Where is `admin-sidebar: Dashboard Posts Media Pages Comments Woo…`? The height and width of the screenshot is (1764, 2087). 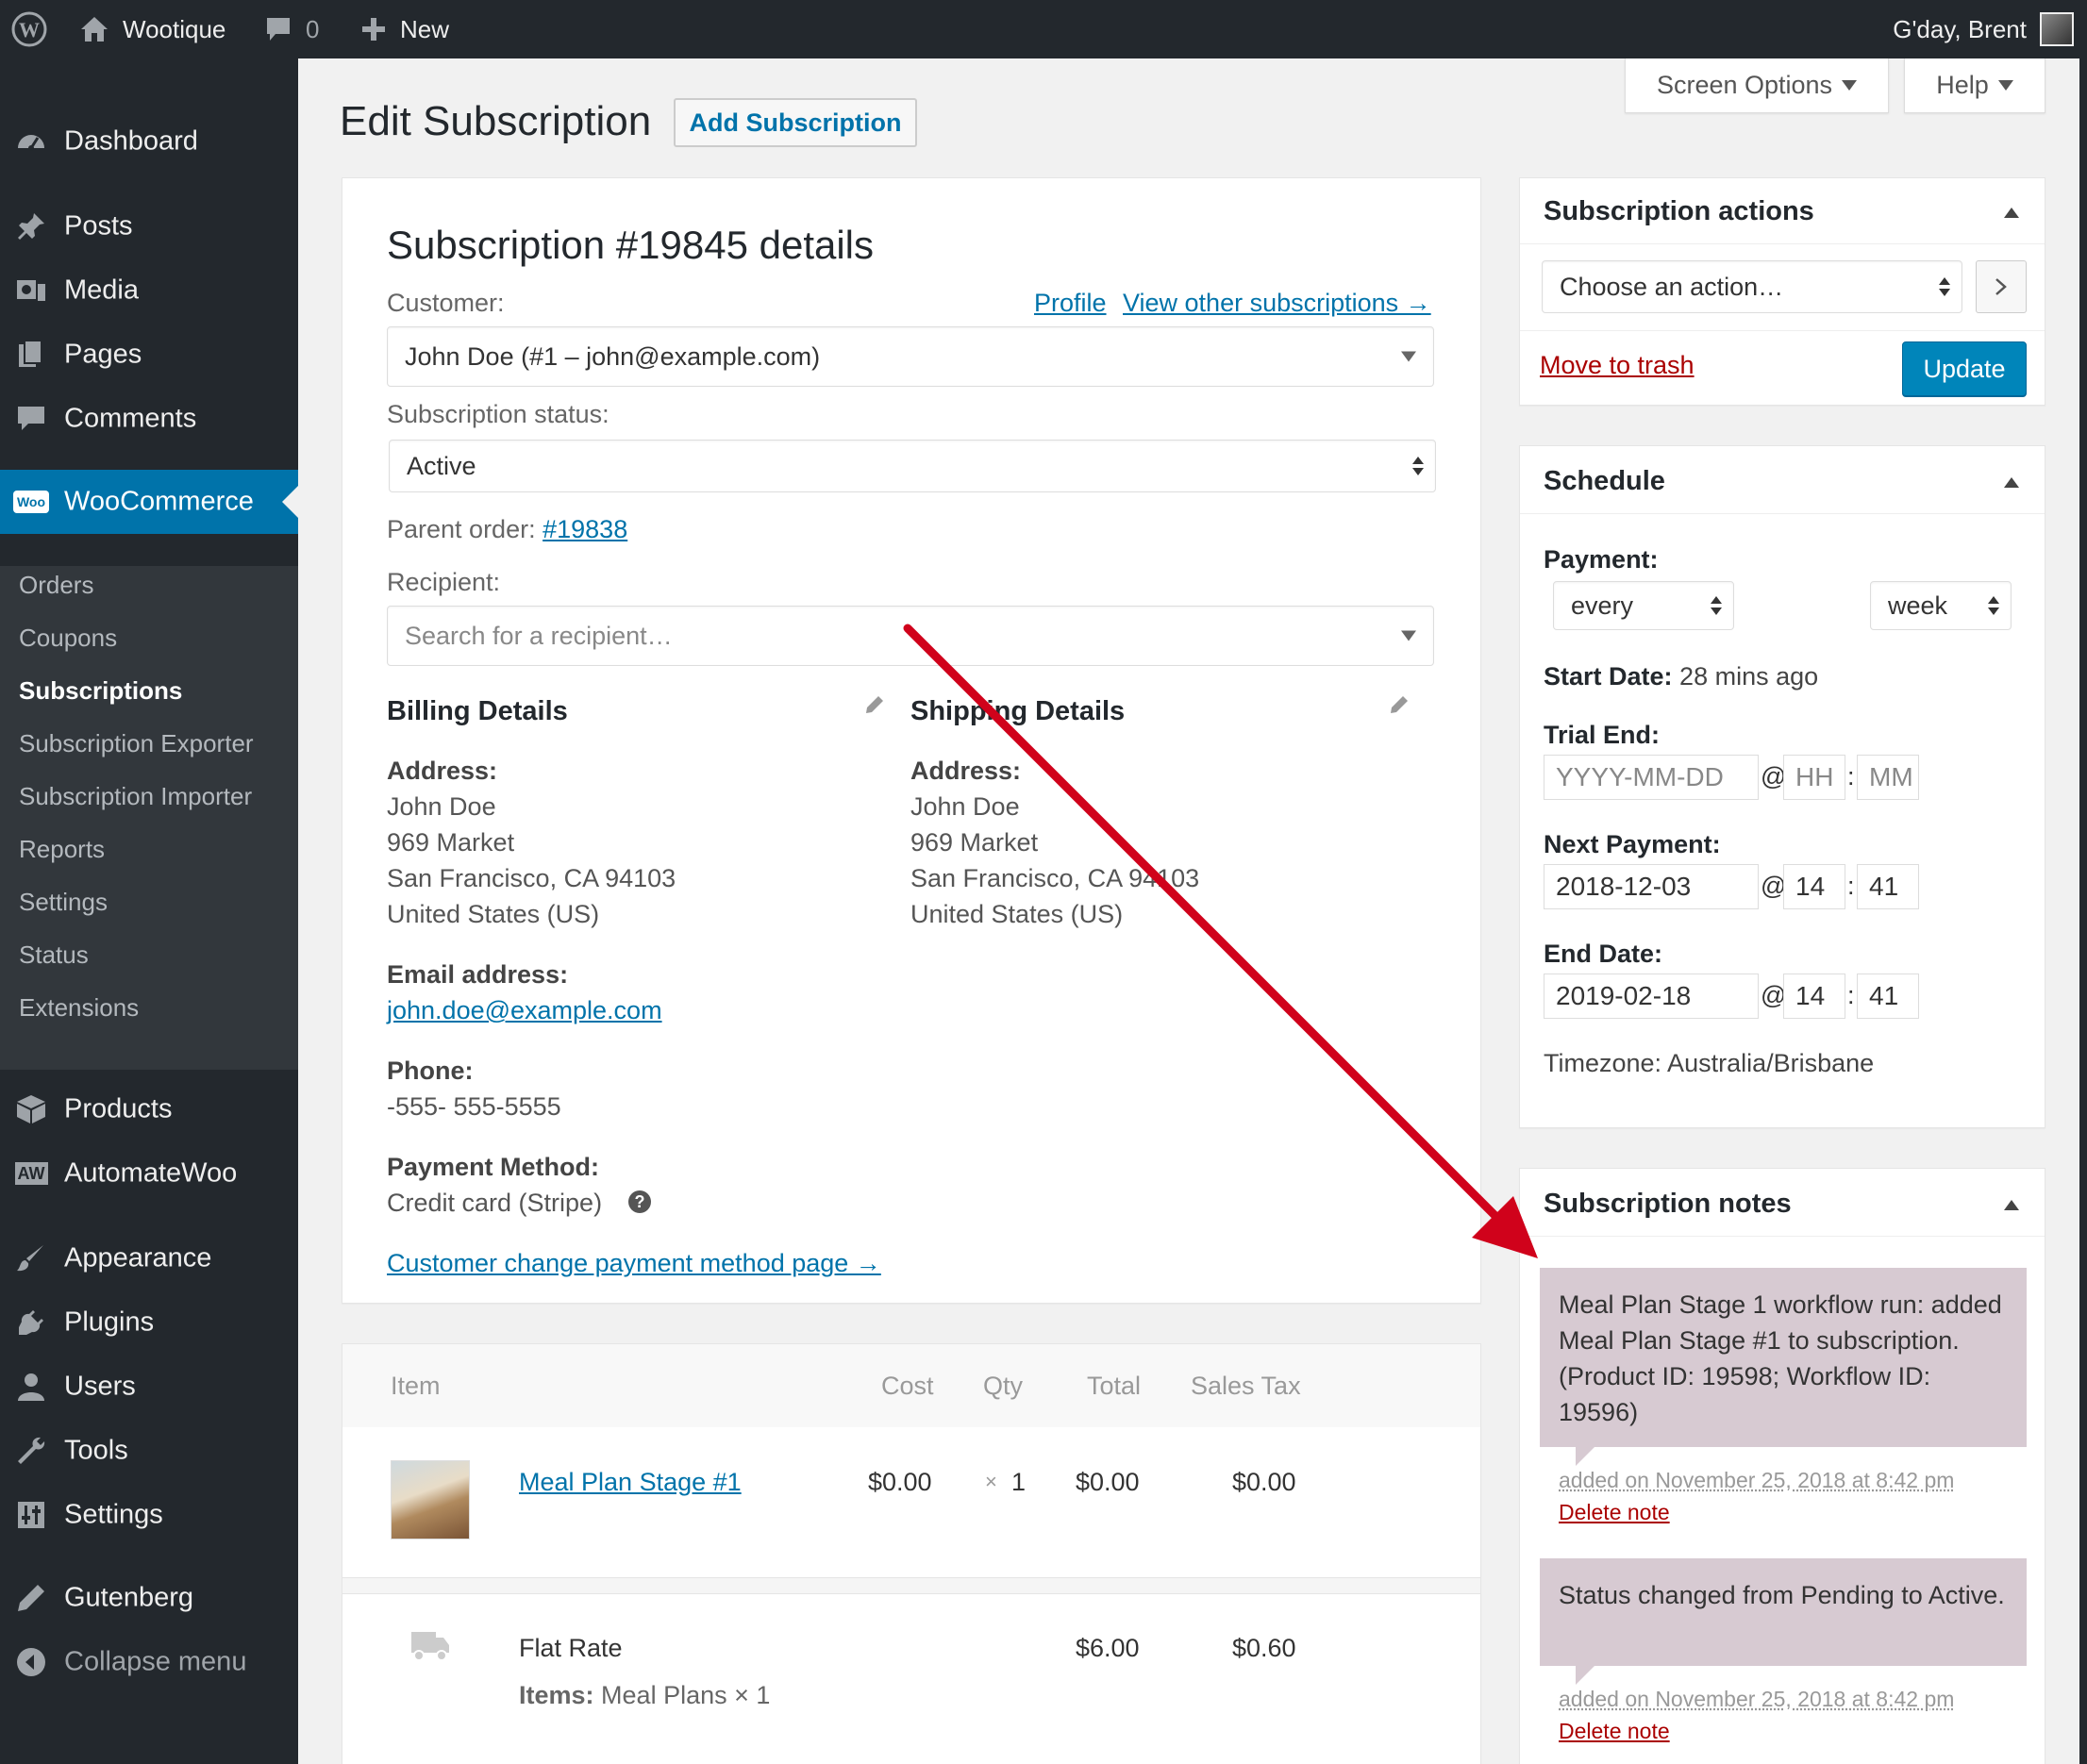 admin-sidebar: Dashboard Posts Media Pages Comments Woo… is located at coordinates (149, 911).